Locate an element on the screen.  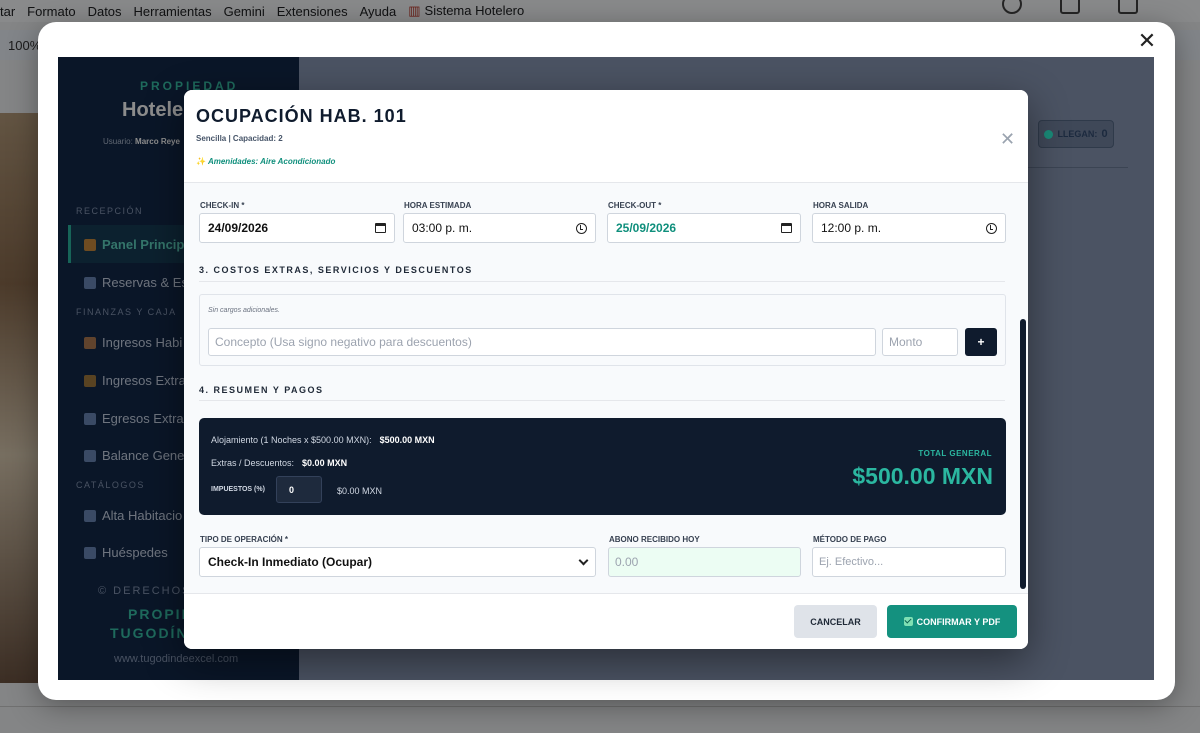
status-dot-icon is located at coordinates (1049, 134).